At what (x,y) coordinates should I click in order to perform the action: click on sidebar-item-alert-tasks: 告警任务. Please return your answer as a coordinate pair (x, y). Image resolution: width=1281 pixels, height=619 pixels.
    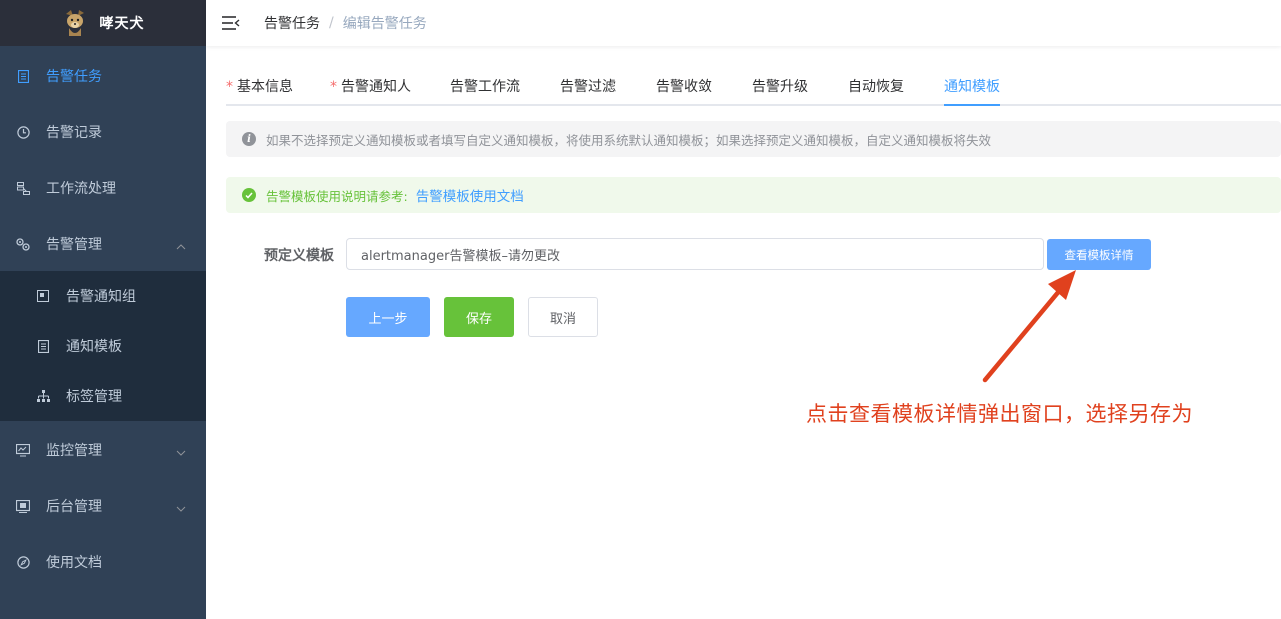
    Looking at the image, I should click on (103, 76).